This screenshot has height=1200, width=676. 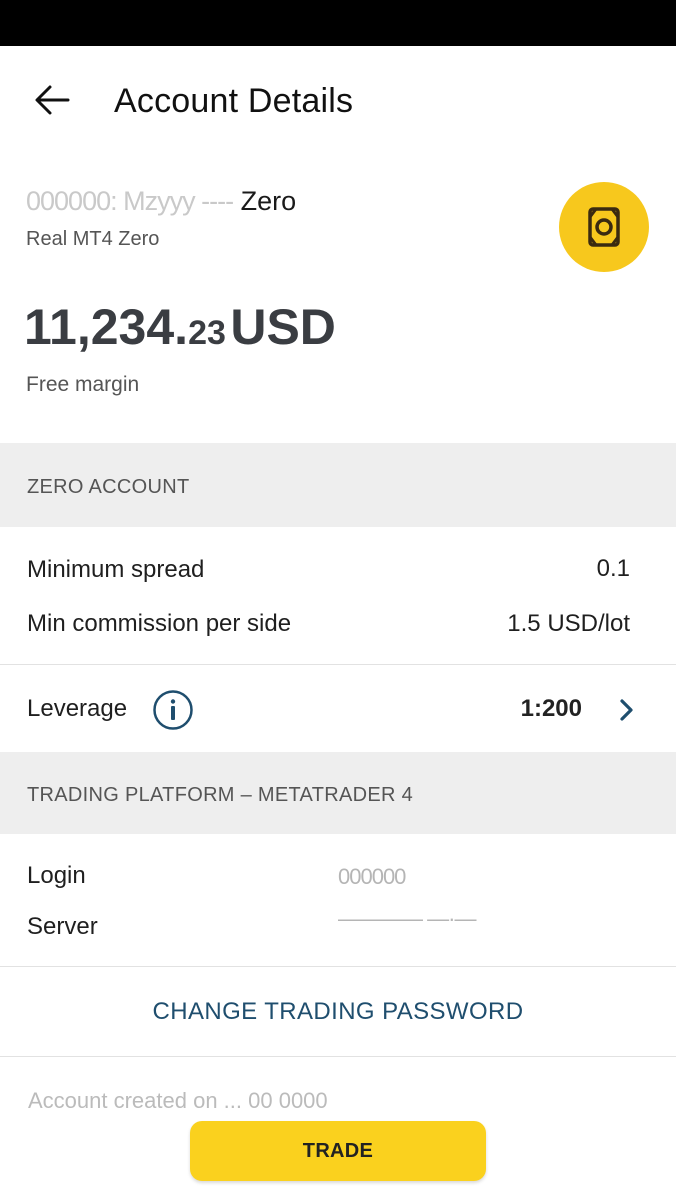 I want to click on change-trading-password-button: CHANGE TRADING PASSWORD, so click(x=338, y=1012).